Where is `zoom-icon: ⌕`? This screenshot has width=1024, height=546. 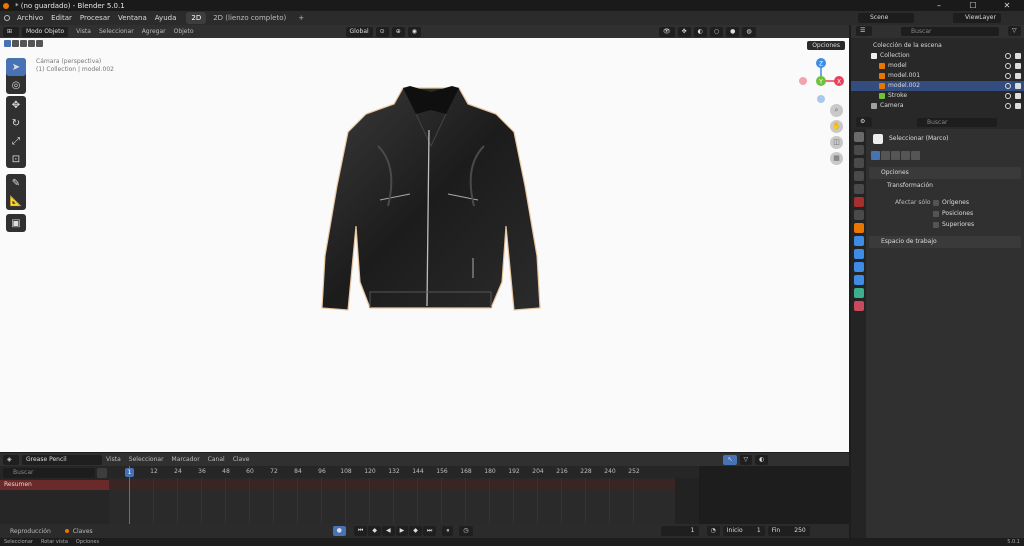
zoom-icon: ⌕ is located at coordinates (836, 110).